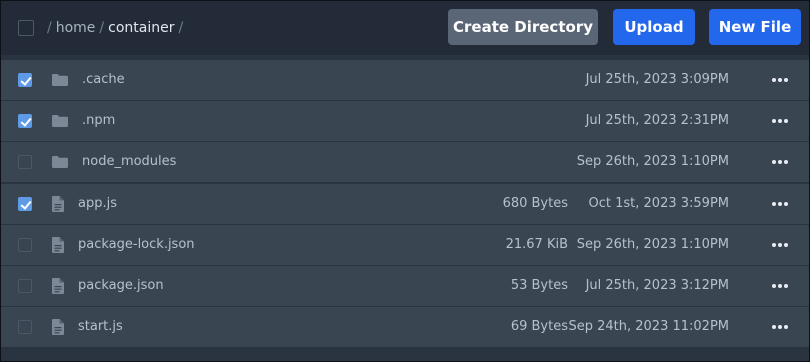  What do you see at coordinates (539, 285) in the screenshot?
I see `file-size: 53 Bytes` at bounding box center [539, 285].